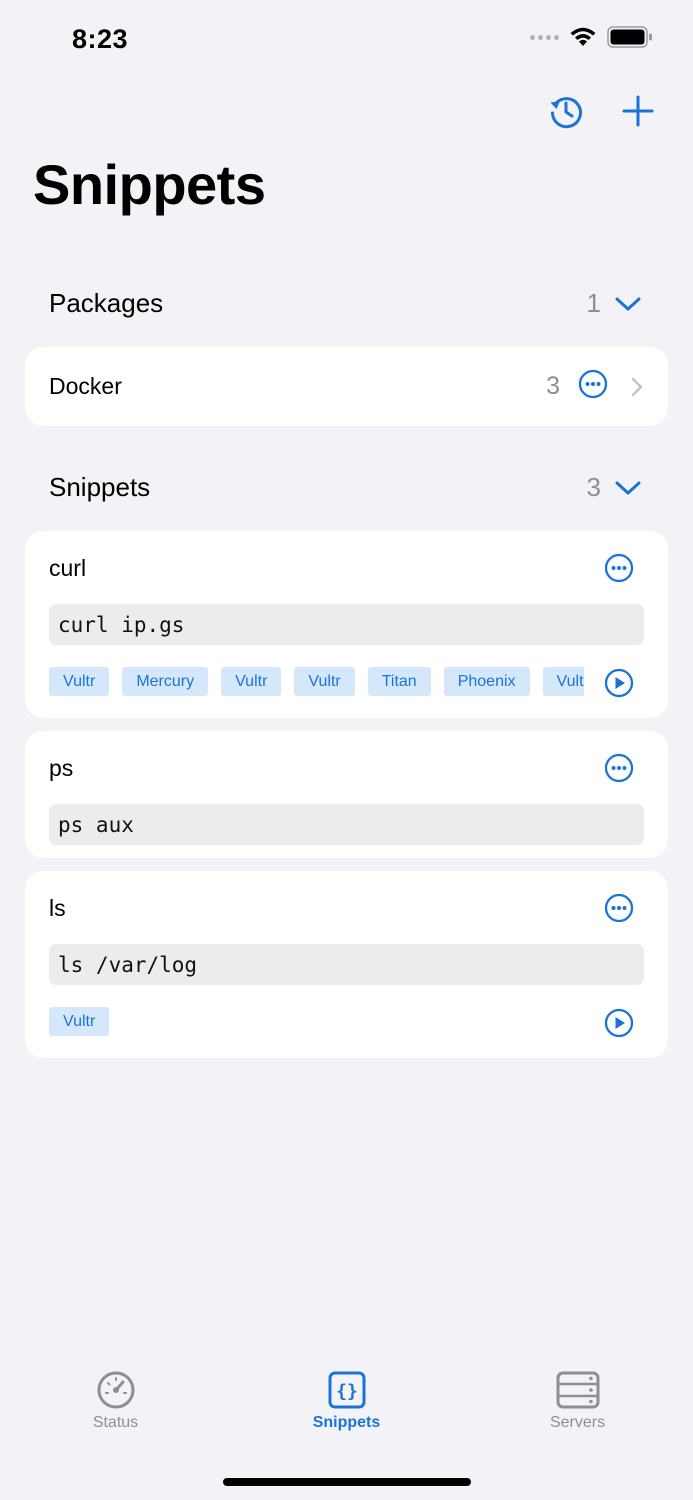 This screenshot has width=693, height=1500. What do you see at coordinates (629, 37) in the screenshot?
I see `battery-icon` at bounding box center [629, 37].